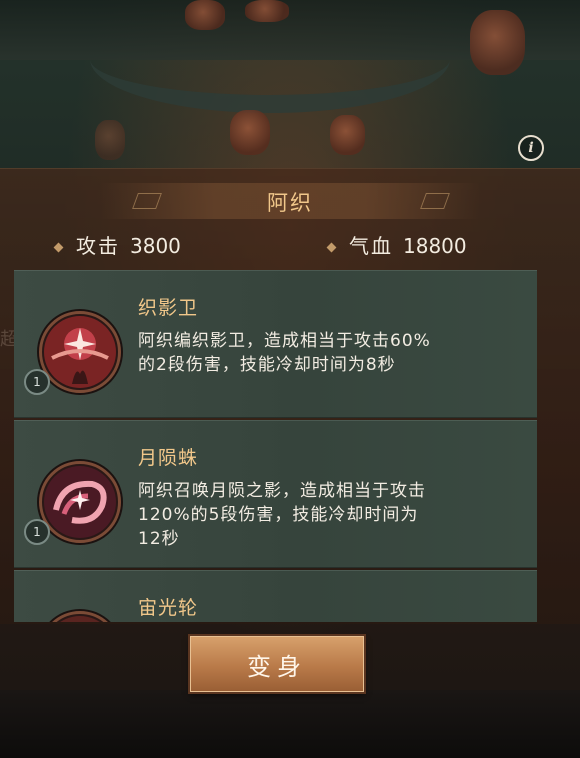  I want to click on spiral-moon-skill-icon, so click(80, 502).